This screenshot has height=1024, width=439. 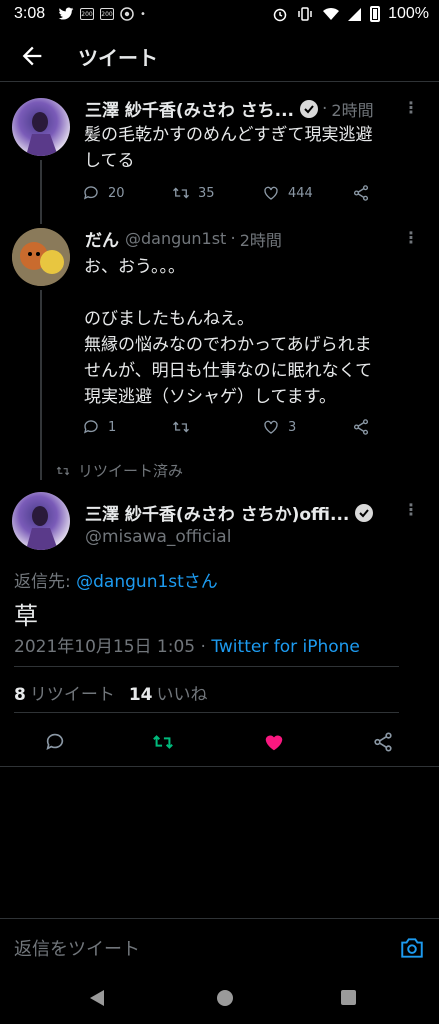 I want to click on replying-to: 返信先: @dangun1stさん, so click(x=116, y=579).